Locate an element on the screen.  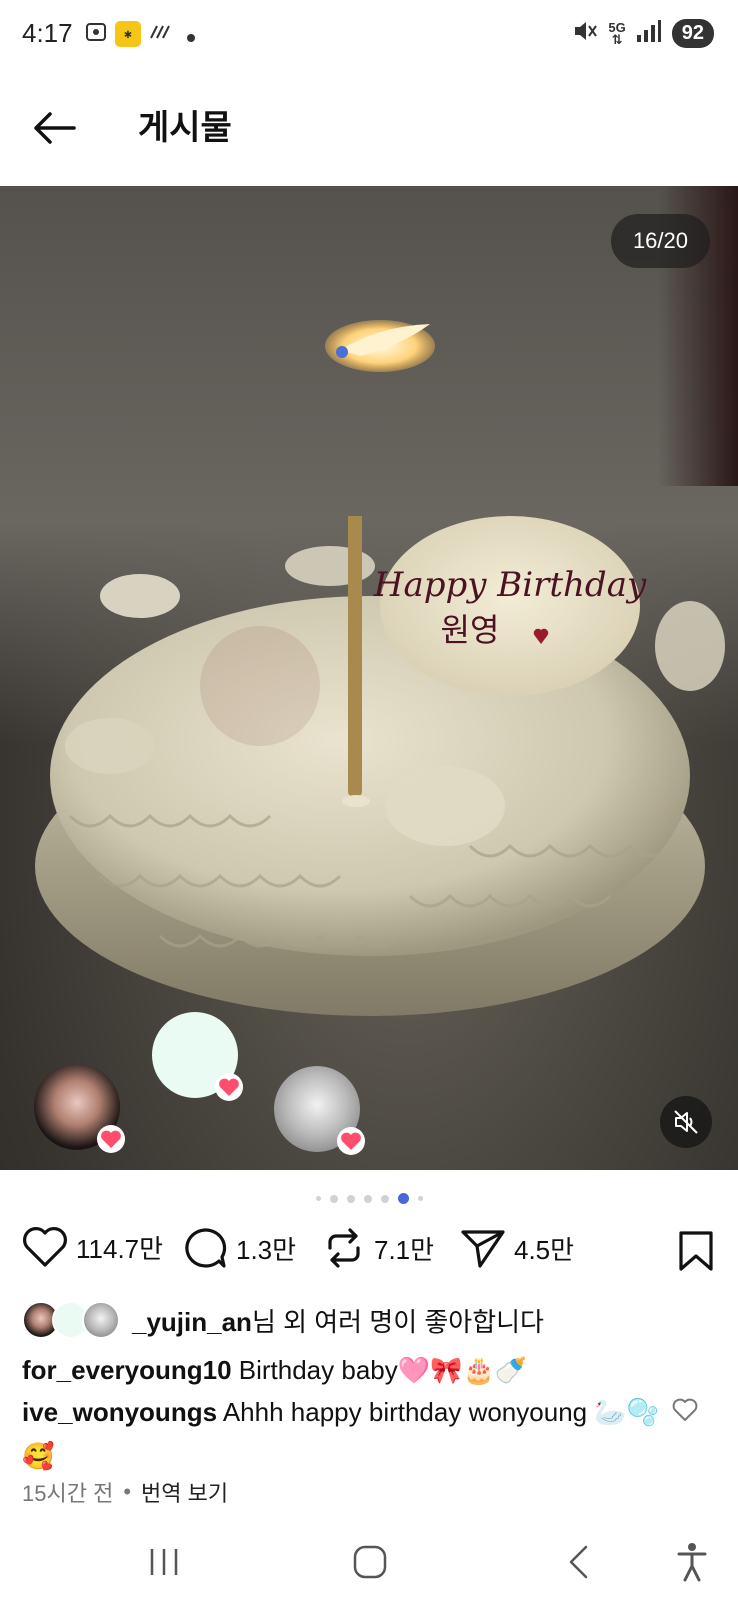
comment-button: 1.3만 is located at coordinates (239, 1248).